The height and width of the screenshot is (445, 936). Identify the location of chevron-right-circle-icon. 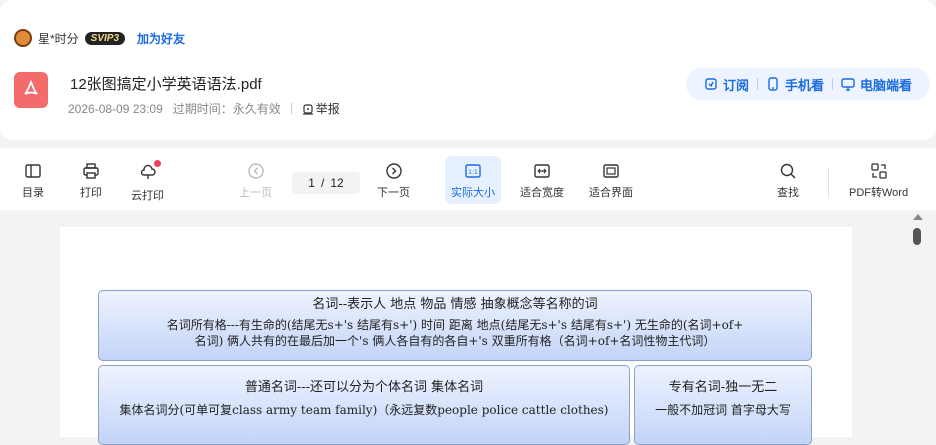
(393, 171).